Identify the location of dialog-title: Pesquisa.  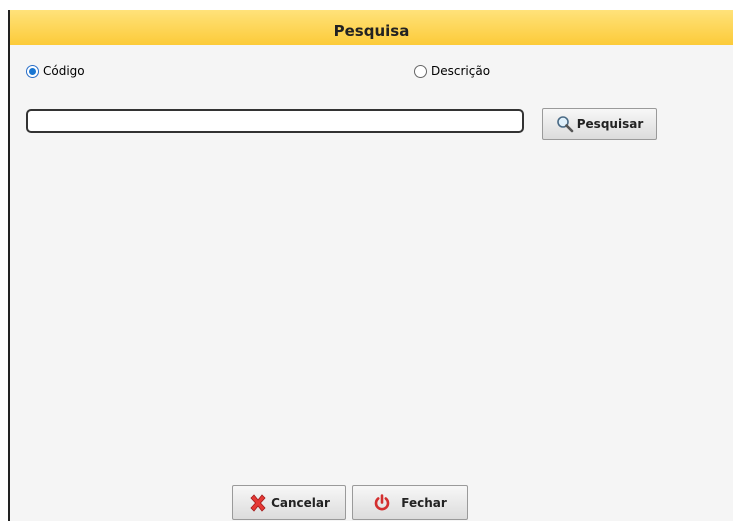
(371, 27).